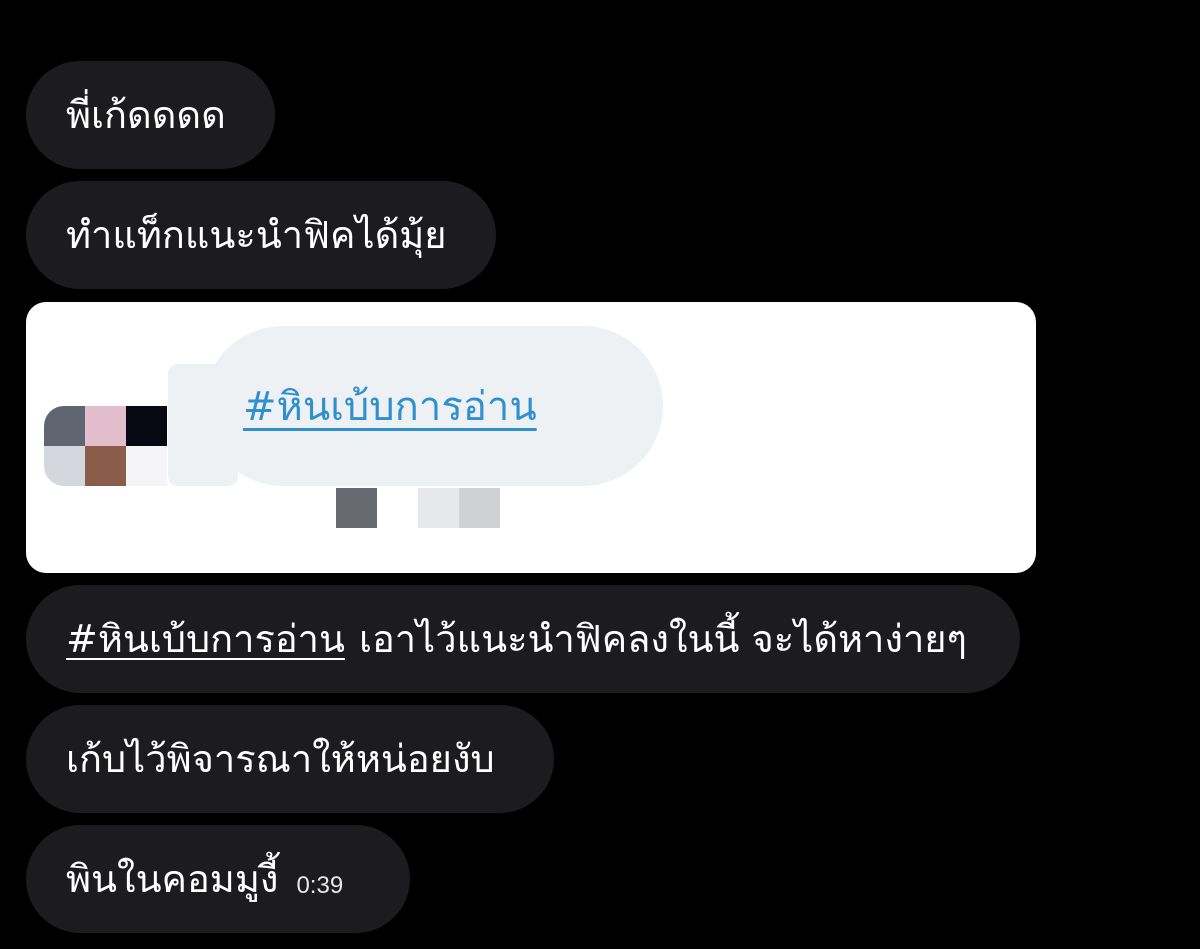 The width and height of the screenshot is (1200, 949). What do you see at coordinates (280, 759) in the screenshot?
I see `message-text: เก้บไว้พิจารณาให้หน่อยงับ` at bounding box center [280, 759].